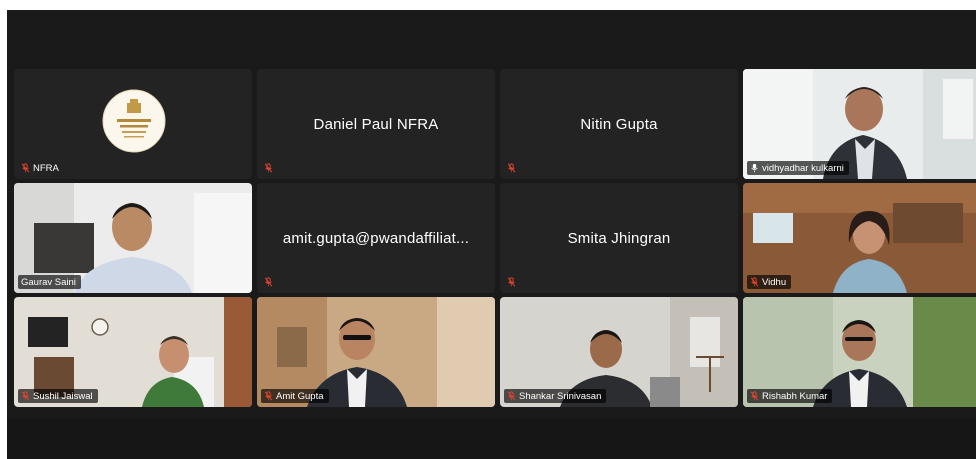 The image size is (976, 459). I want to click on participant-label: Gaurav Saini, so click(49, 282).